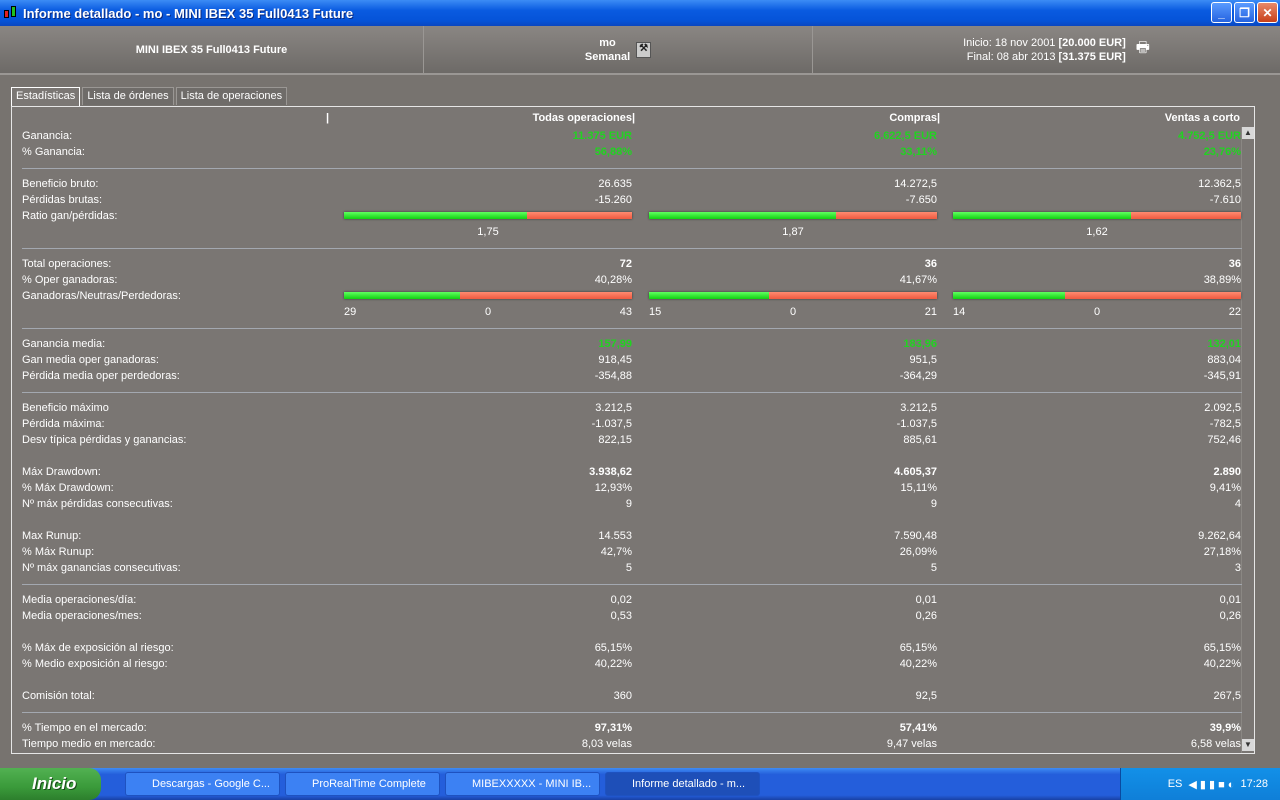 The width and height of the screenshot is (1280, 800). I want to click on system-tray: ES ◀ ▮ ▮ ■ ◐ 17:28, so click(1200, 784).